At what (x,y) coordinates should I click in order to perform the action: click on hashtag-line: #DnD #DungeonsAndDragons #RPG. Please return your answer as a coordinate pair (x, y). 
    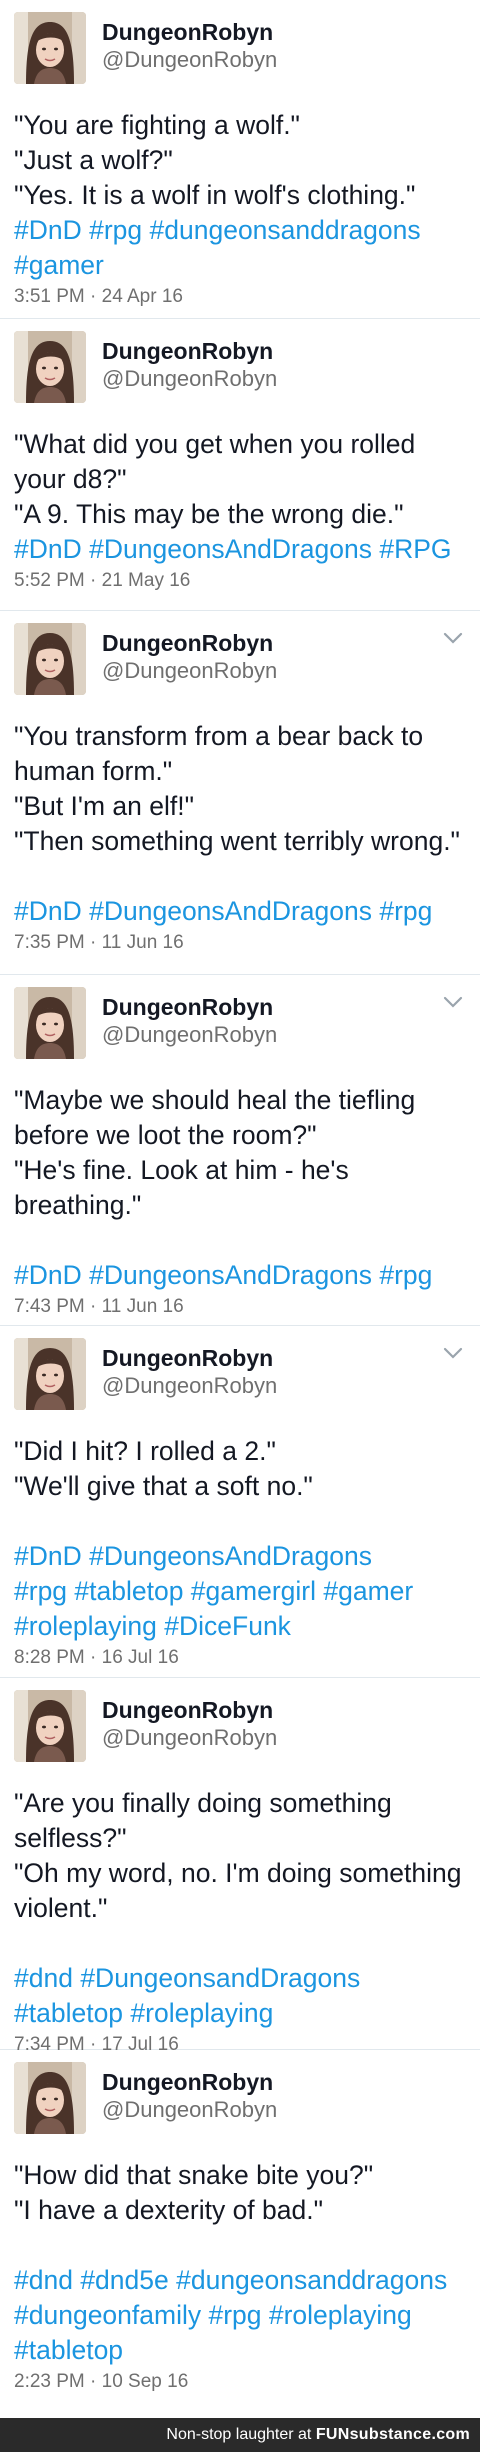
    Looking at the image, I should click on (239, 549).